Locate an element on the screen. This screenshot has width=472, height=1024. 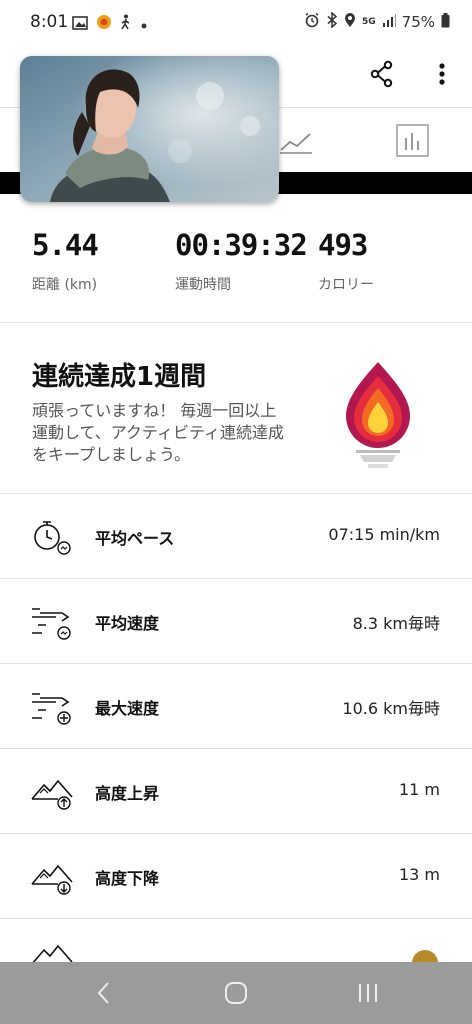
network-type-label: 5G is located at coordinates (369, 22).